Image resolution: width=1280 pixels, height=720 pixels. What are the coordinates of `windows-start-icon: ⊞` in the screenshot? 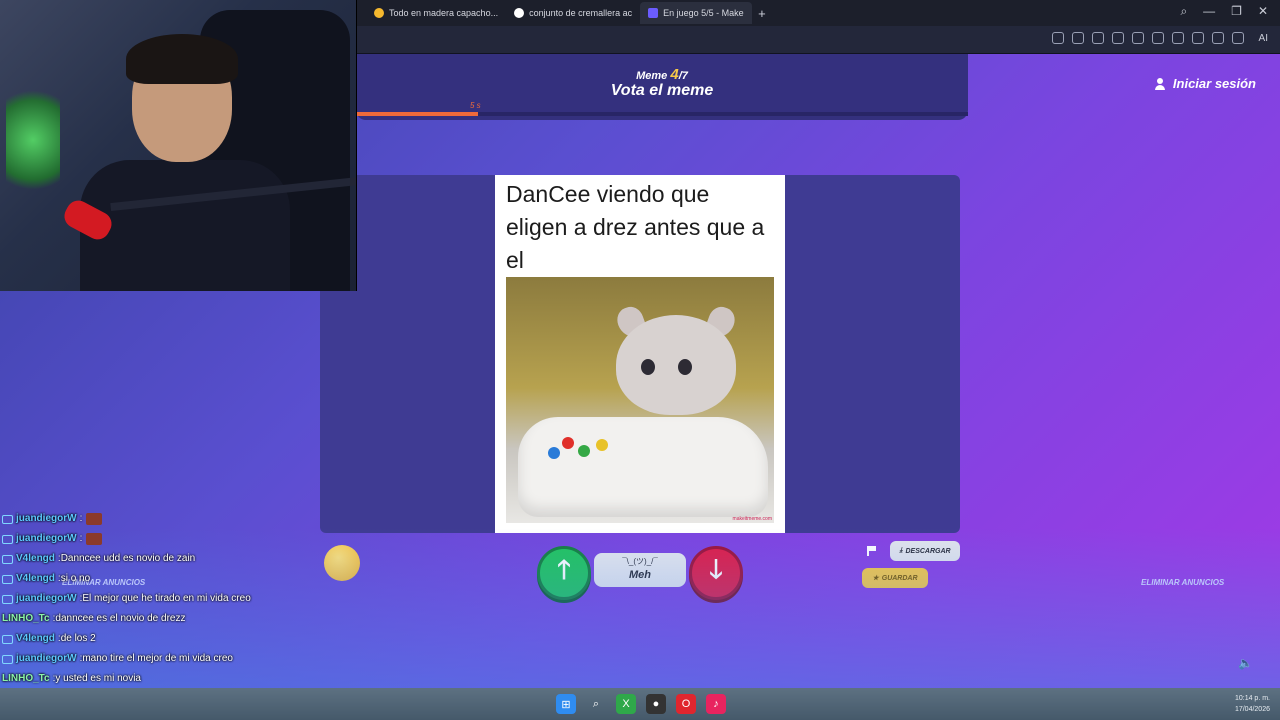 It's located at (566, 704).